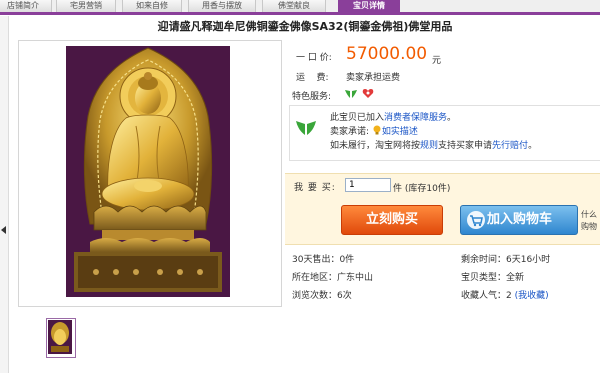 This screenshot has height=373, width=600. I want to click on tab-incense: 用香与摆放, so click(222, 6).